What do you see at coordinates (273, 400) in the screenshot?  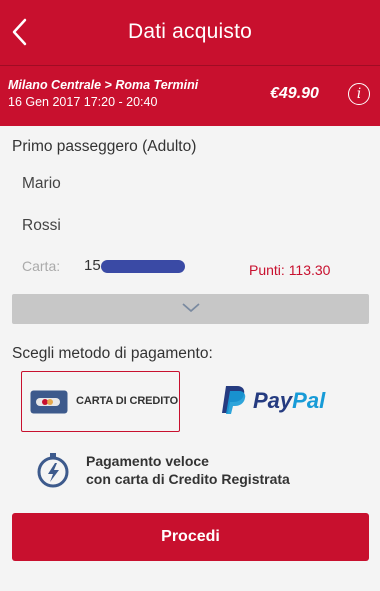 I see `paypal-text-pay: Pay` at bounding box center [273, 400].